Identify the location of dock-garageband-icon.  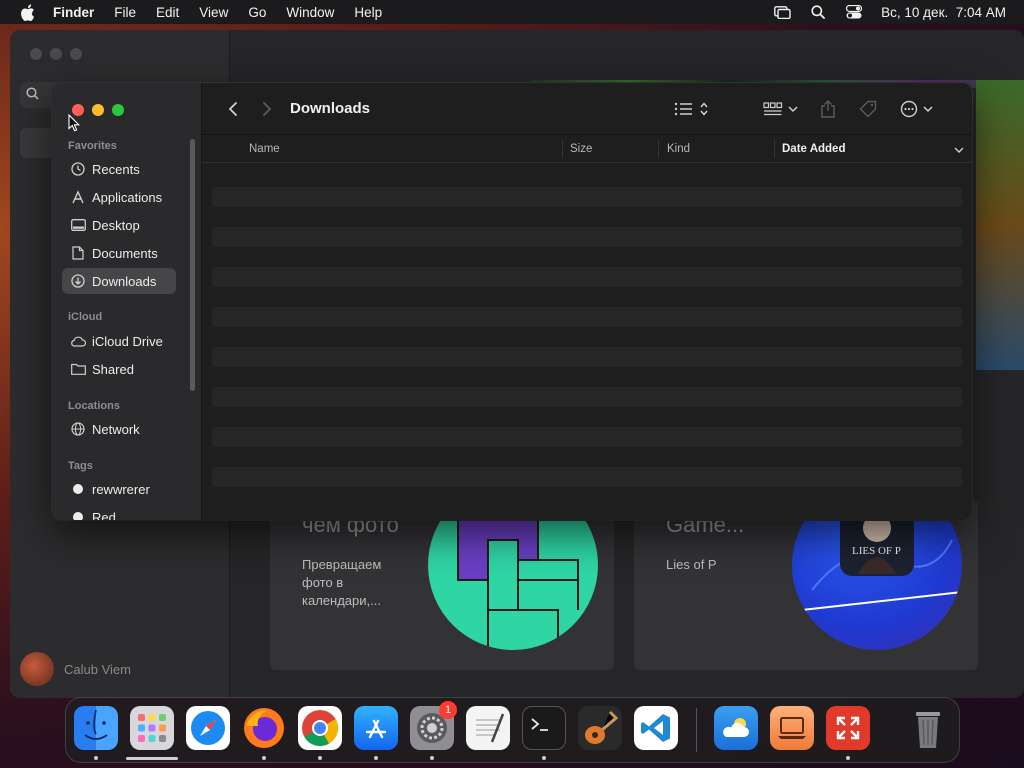
(600, 728).